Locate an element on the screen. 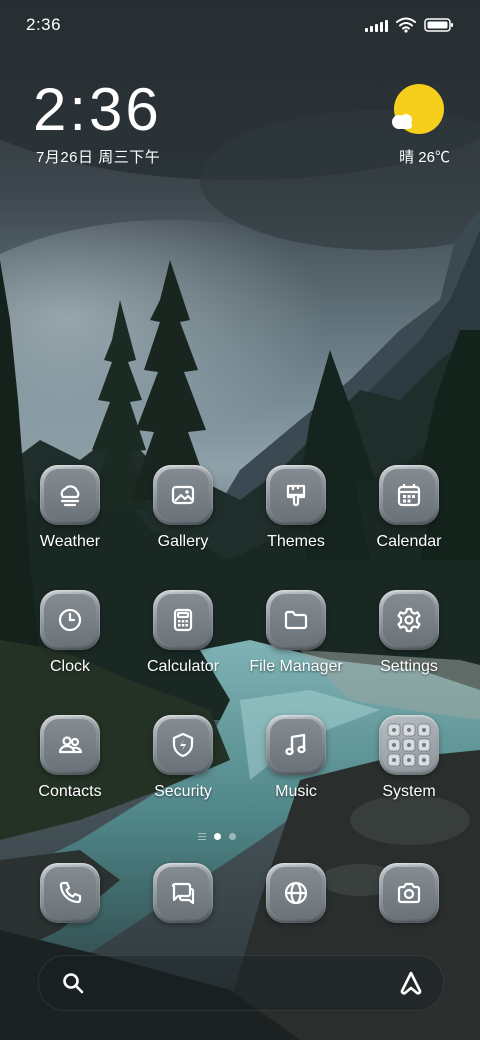 This screenshot has width=480, height=1040. status-icons is located at coordinates (409, 25).